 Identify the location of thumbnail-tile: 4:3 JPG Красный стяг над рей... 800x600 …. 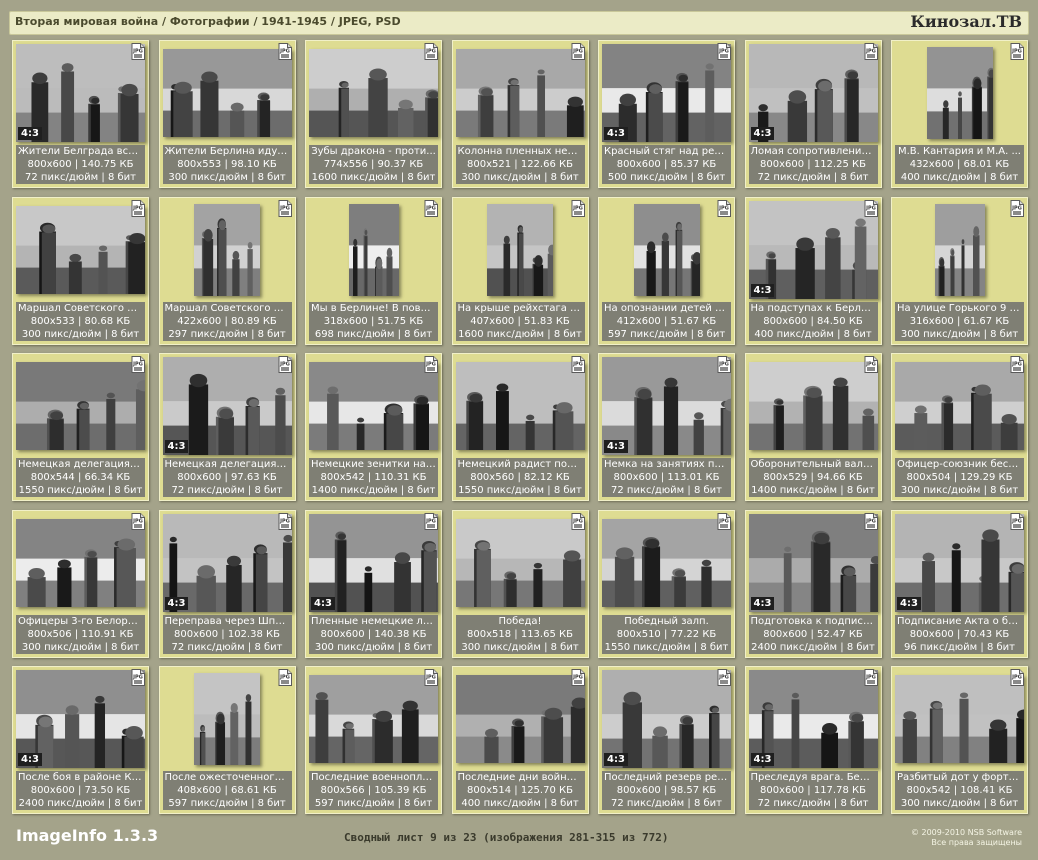
(666, 114).